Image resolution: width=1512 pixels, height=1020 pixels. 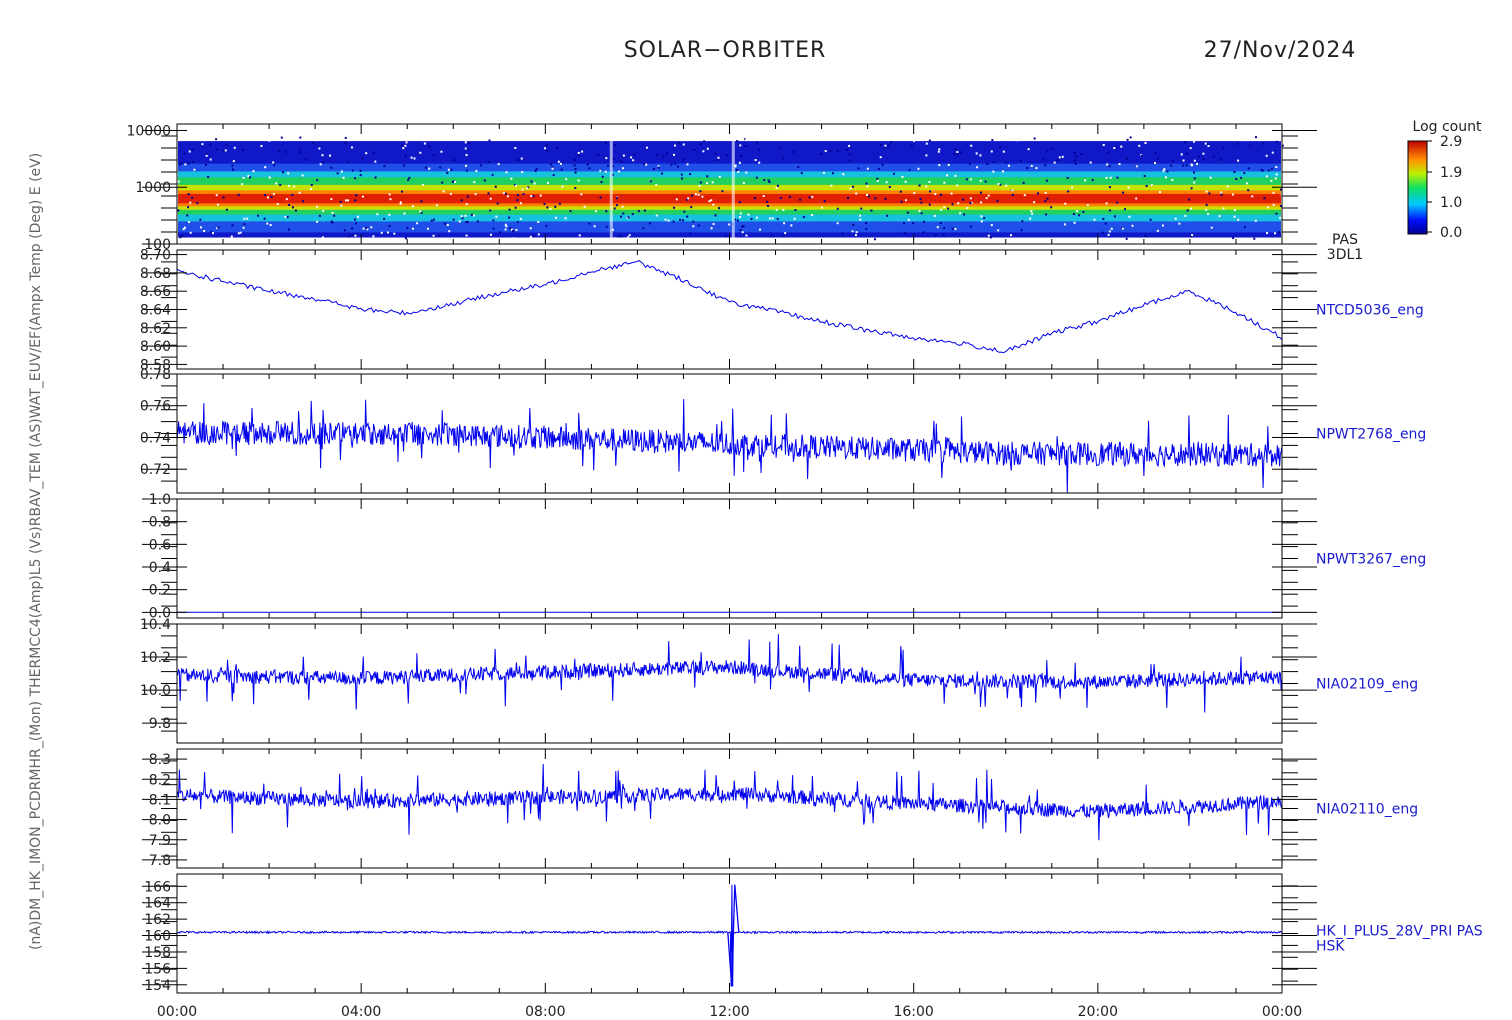 I want to click on y-tick-label: 1000, so click(x=153, y=188).